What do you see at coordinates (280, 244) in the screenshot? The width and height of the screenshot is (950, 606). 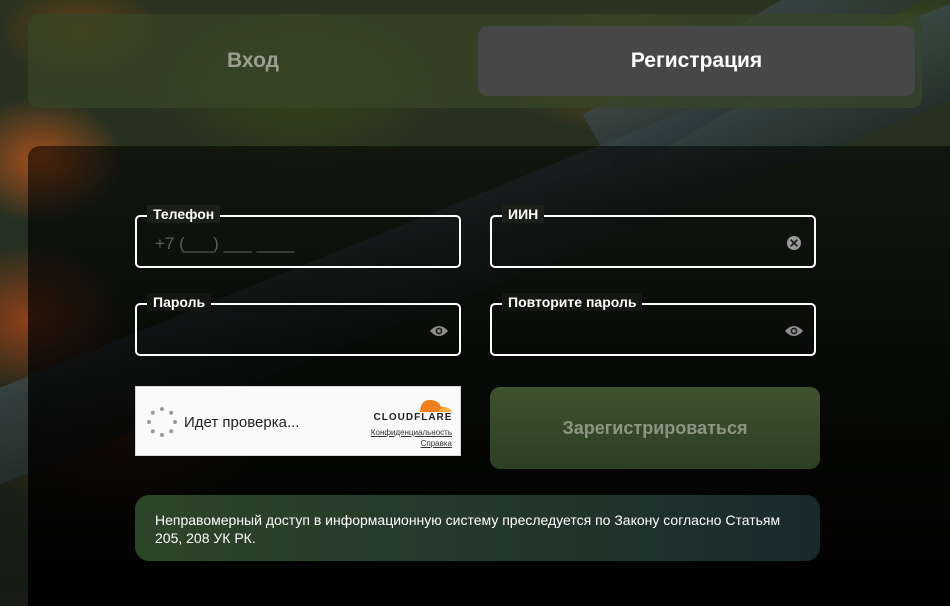 I see `phone-input` at bounding box center [280, 244].